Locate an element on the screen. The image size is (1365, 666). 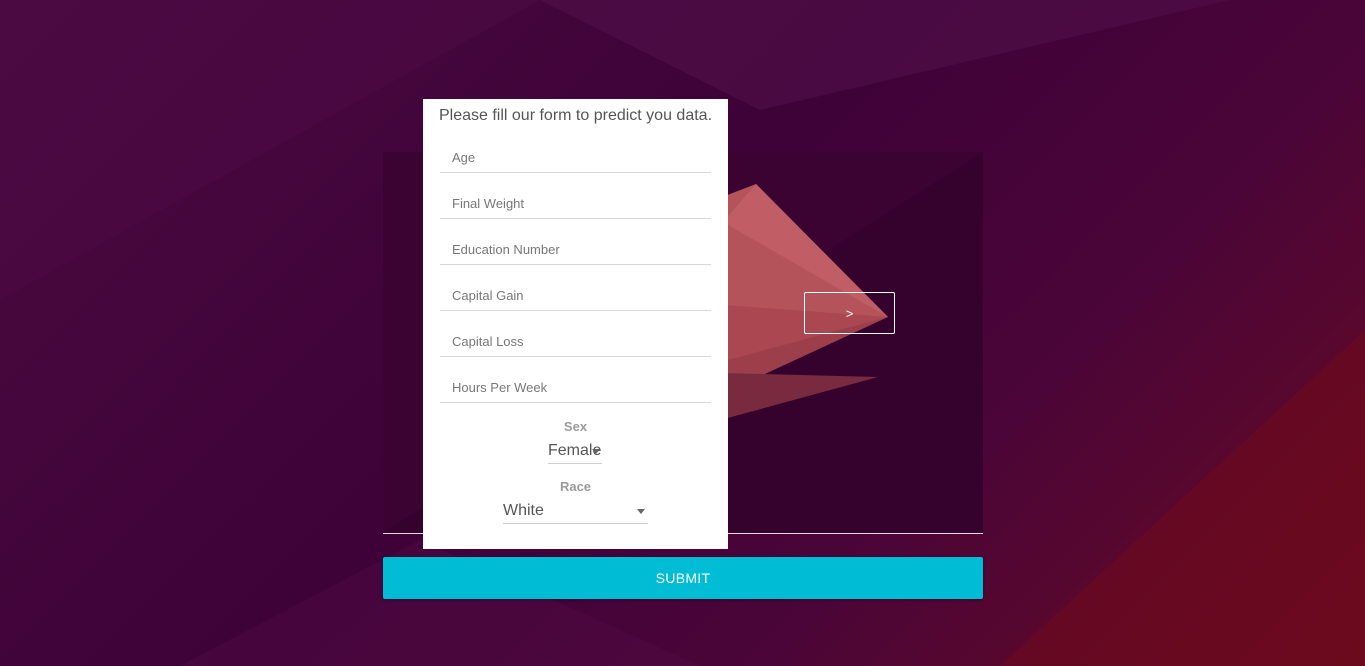
submit-button: SUBMIT is located at coordinates (683, 578).